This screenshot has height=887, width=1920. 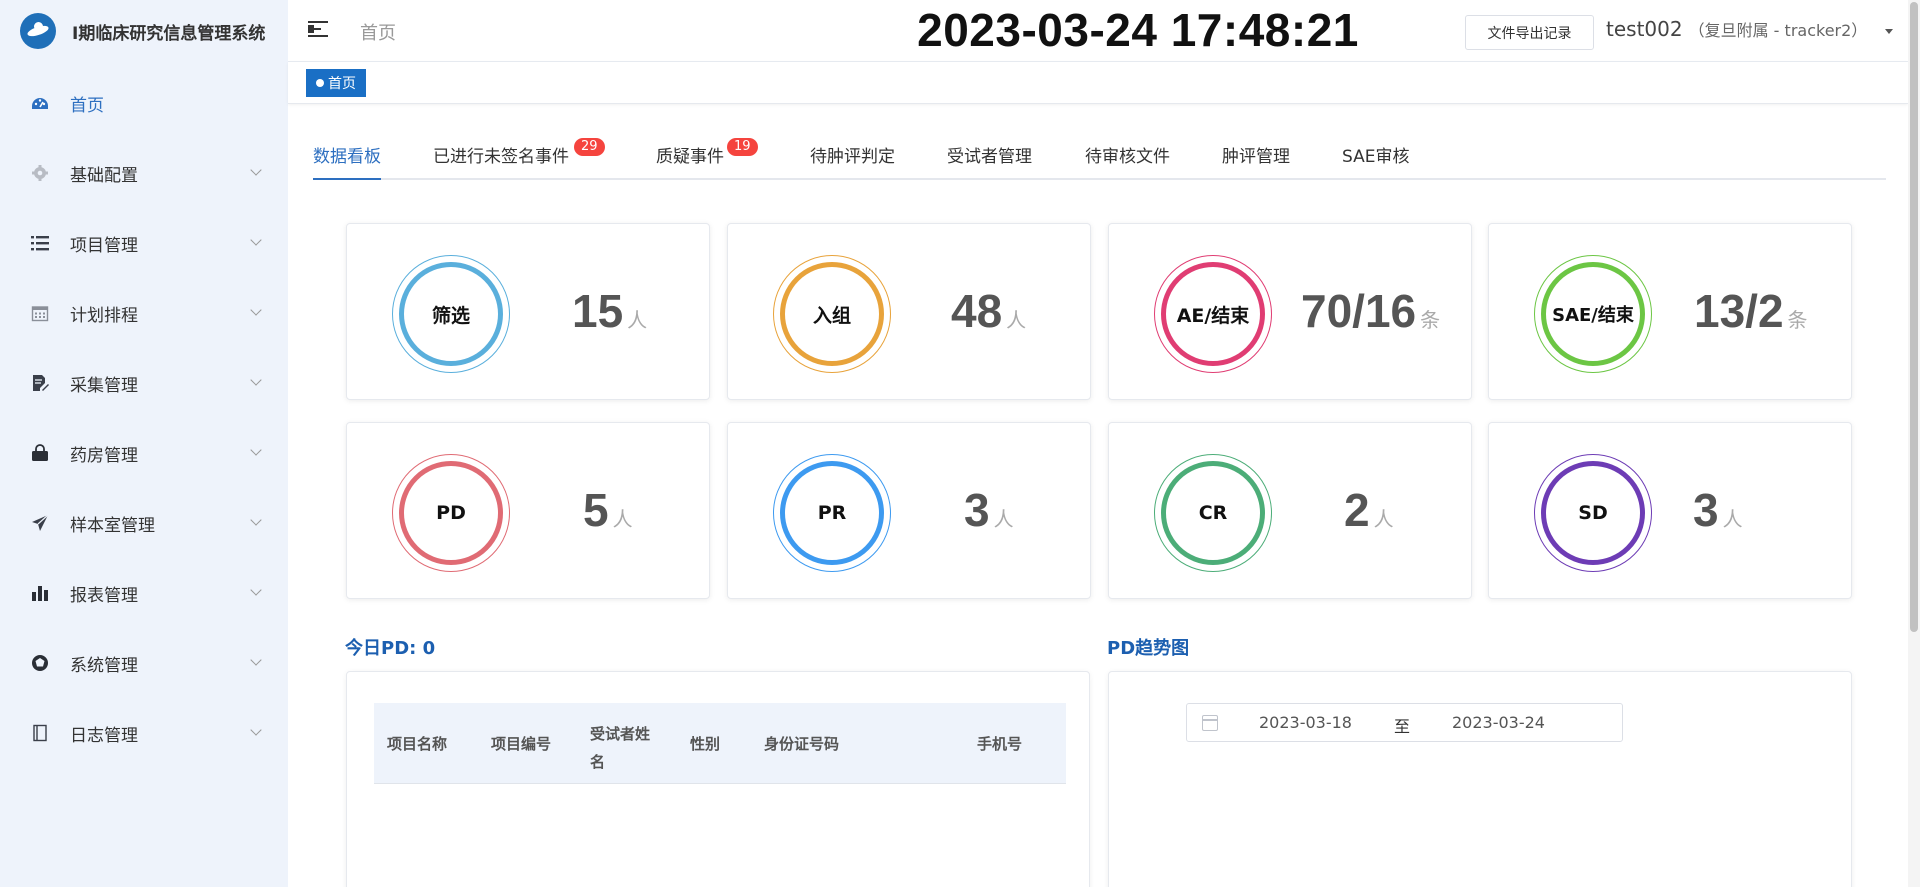 What do you see at coordinates (852, 161) in the screenshot?
I see `tab-tumor-assessment-pending: 待肿评判定` at bounding box center [852, 161].